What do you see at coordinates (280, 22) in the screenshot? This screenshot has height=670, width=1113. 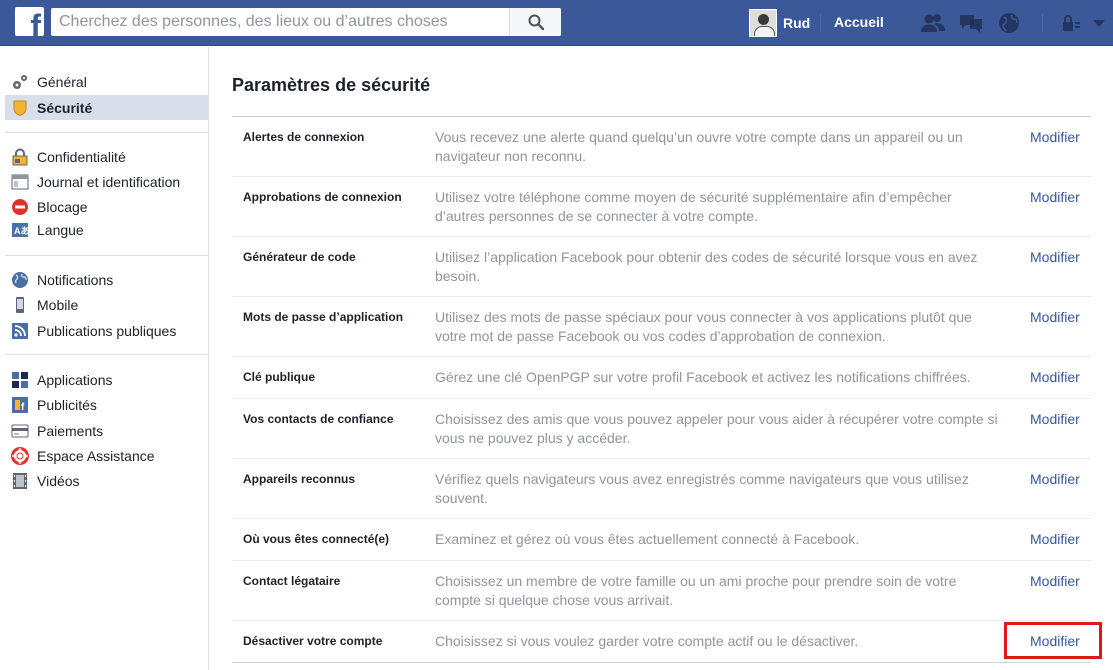 I see `search-input` at bounding box center [280, 22].